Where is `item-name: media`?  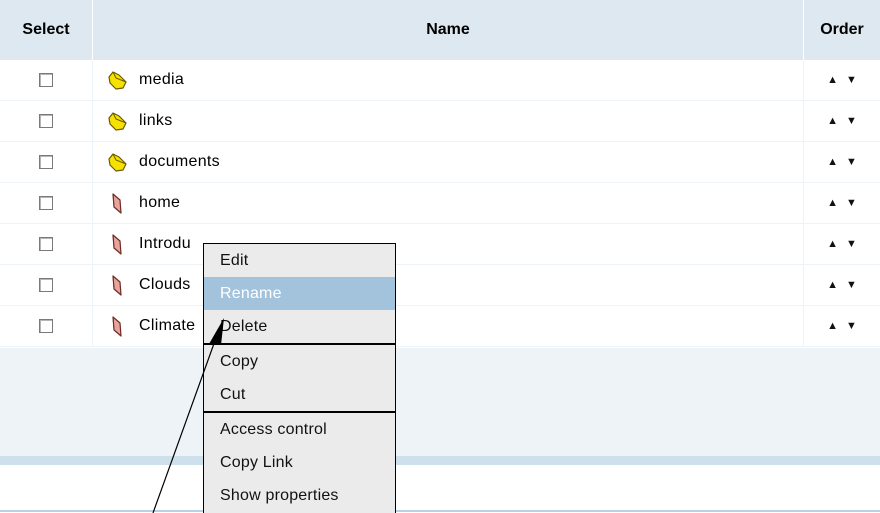 item-name: media is located at coordinates (161, 80).